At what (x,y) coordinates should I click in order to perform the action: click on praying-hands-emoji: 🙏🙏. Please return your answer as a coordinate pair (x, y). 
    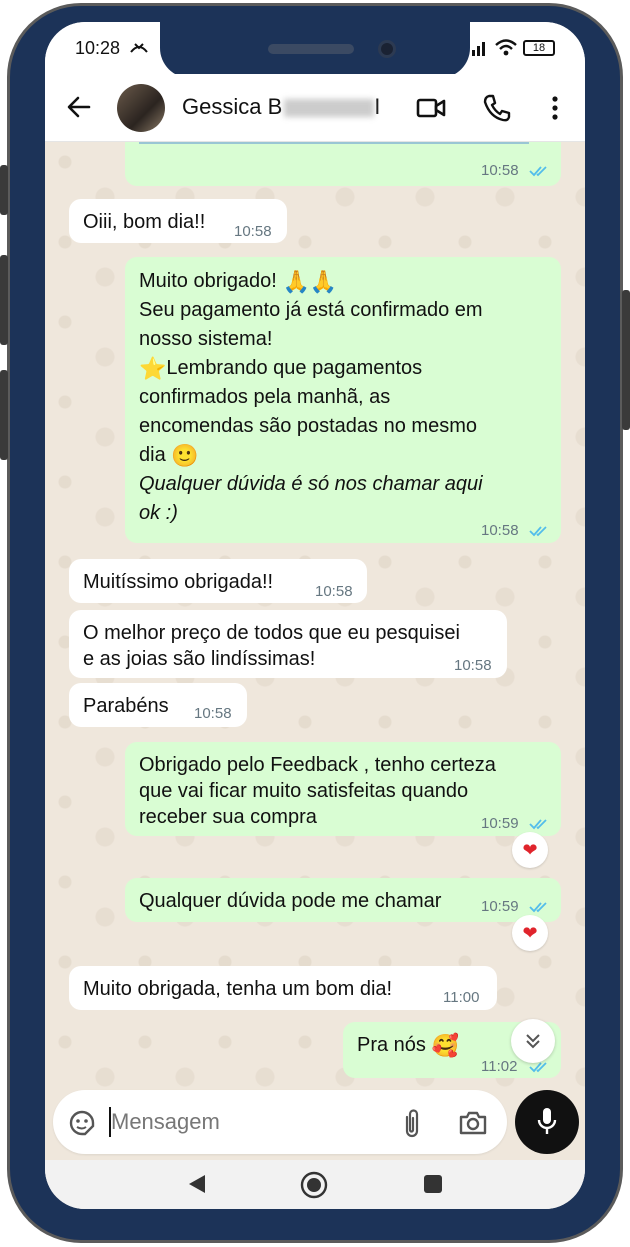
    Looking at the image, I should click on (310, 281).